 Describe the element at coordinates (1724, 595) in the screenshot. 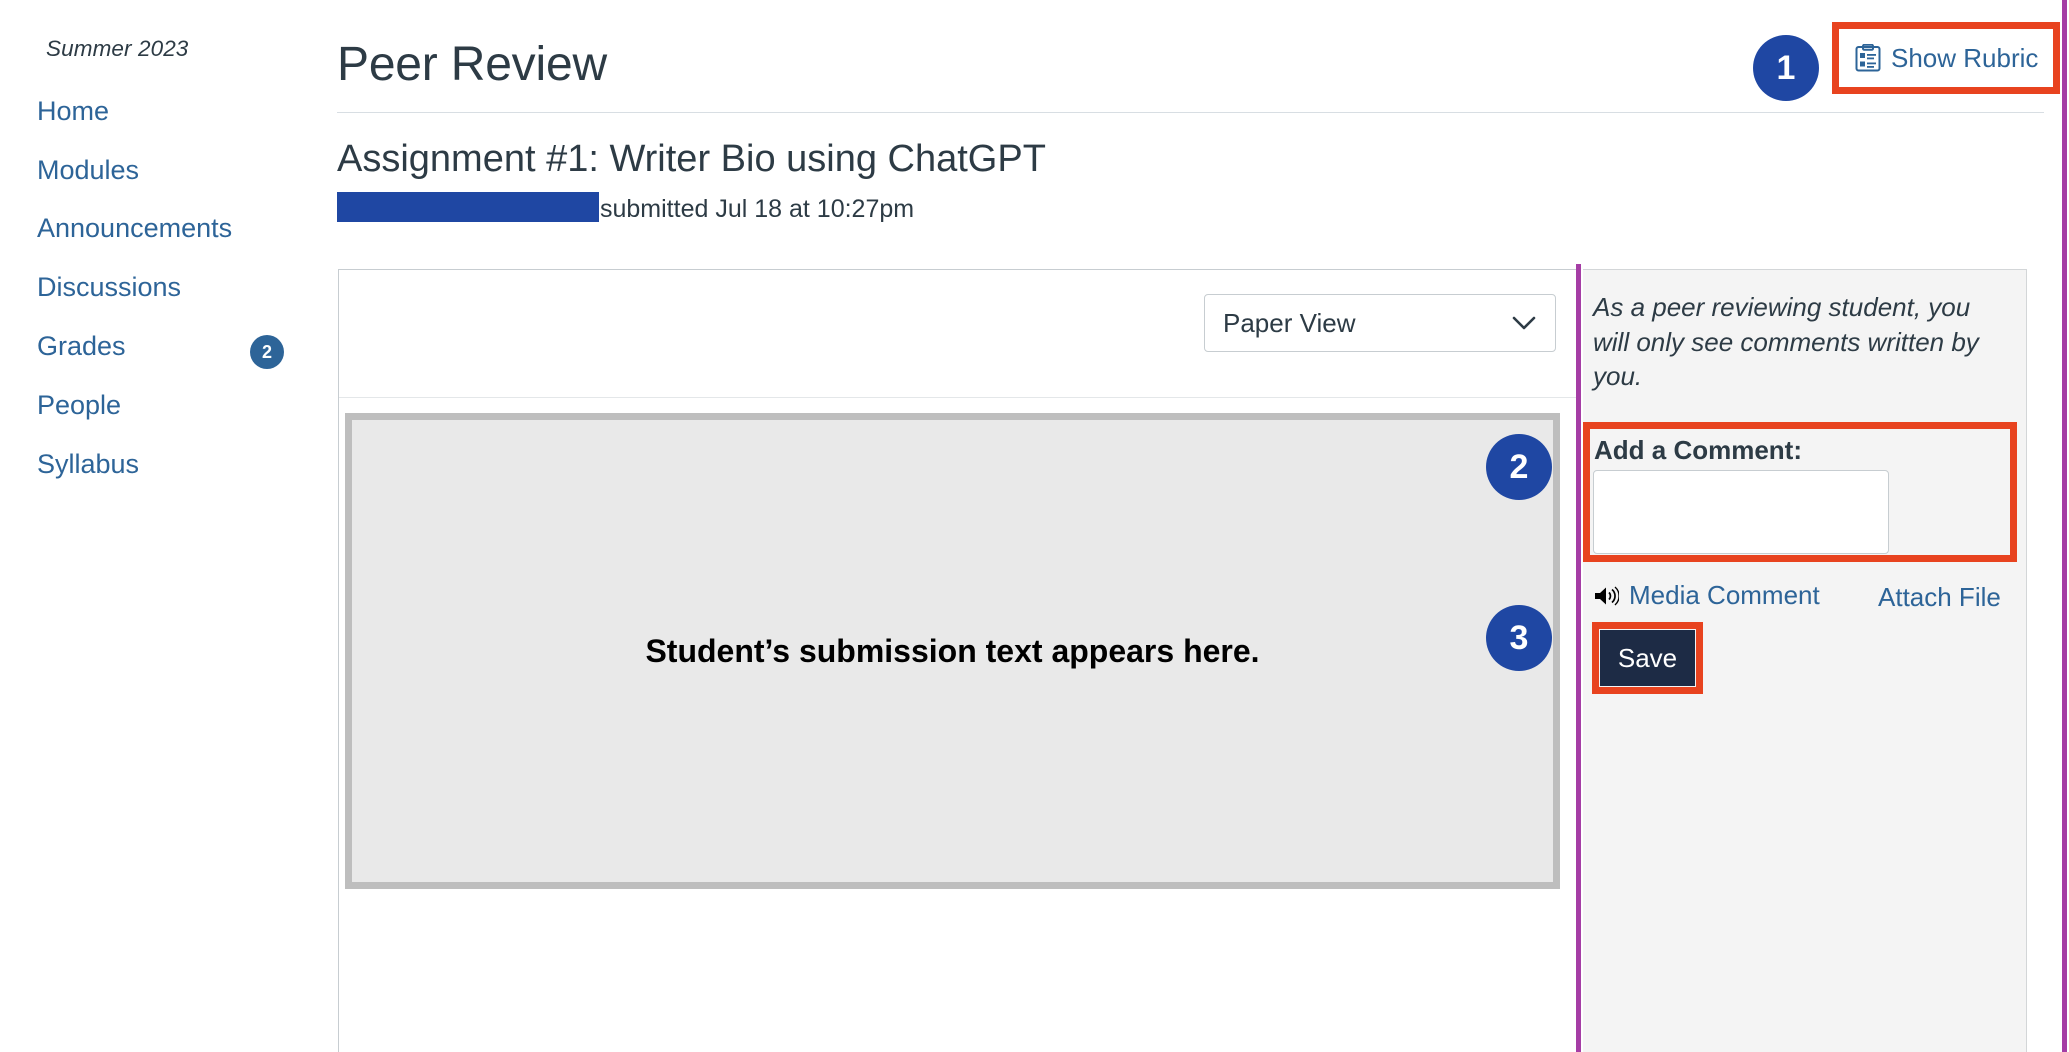

I see `media-comment-label: Media Comment` at that location.